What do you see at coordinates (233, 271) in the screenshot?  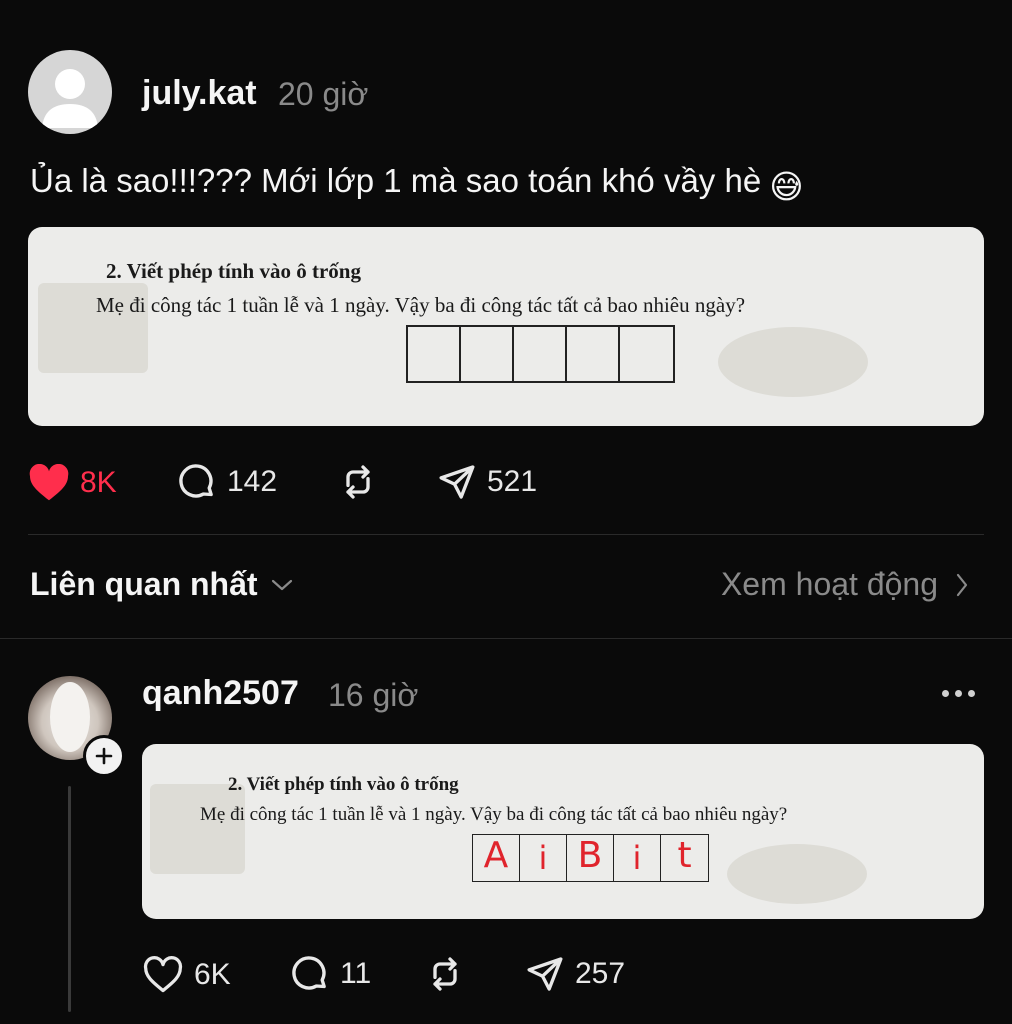 I see `image-question-title: 2. Viết phép tính vào ô trống` at bounding box center [233, 271].